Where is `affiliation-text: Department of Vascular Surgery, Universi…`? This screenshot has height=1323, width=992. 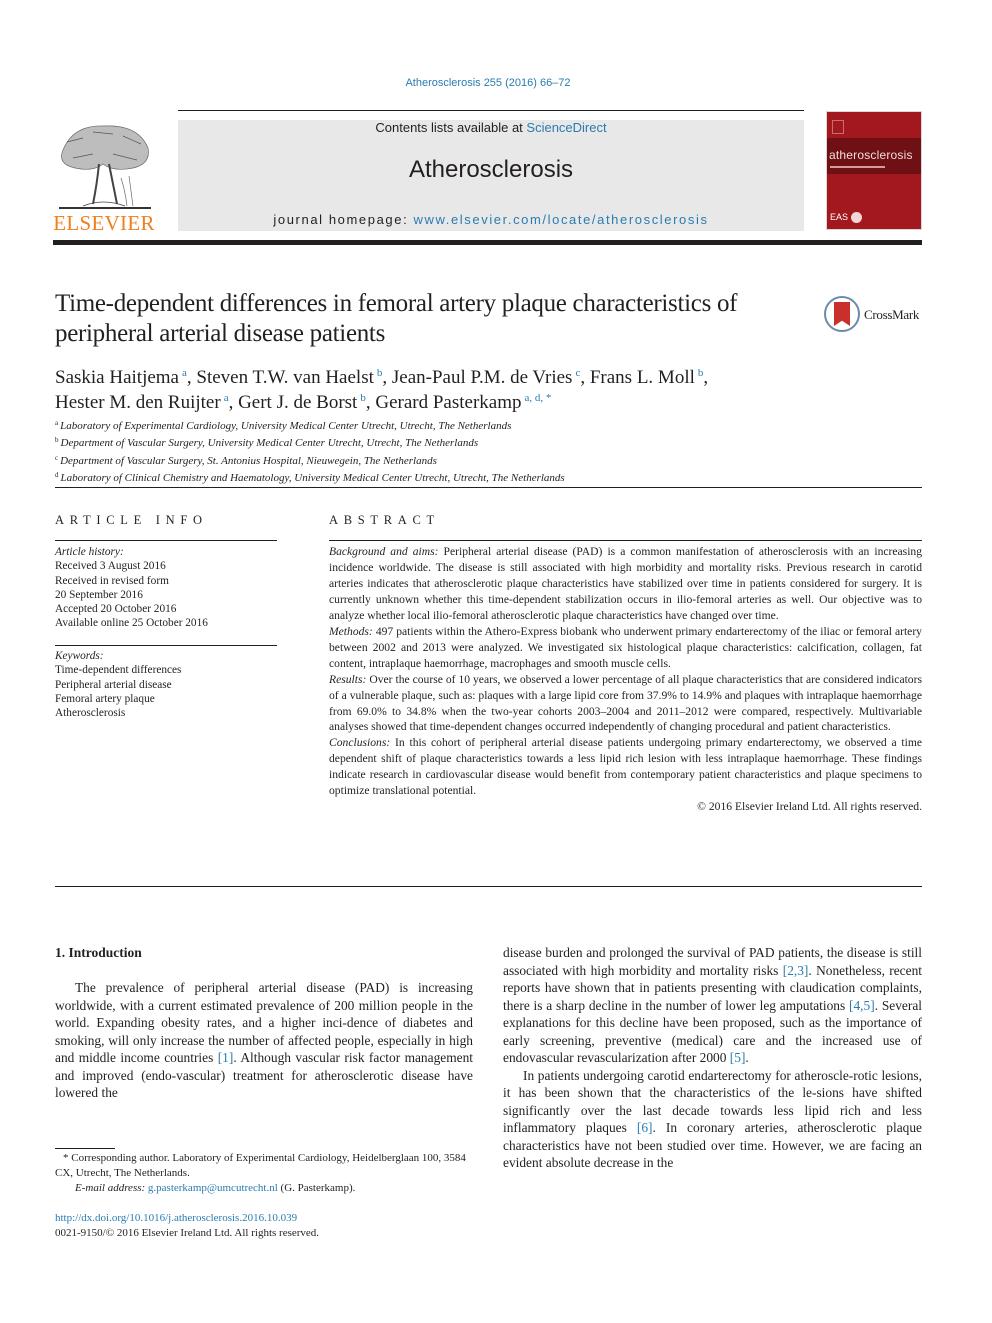 affiliation-text: Department of Vascular Surgery, Universi… is located at coordinates (269, 443).